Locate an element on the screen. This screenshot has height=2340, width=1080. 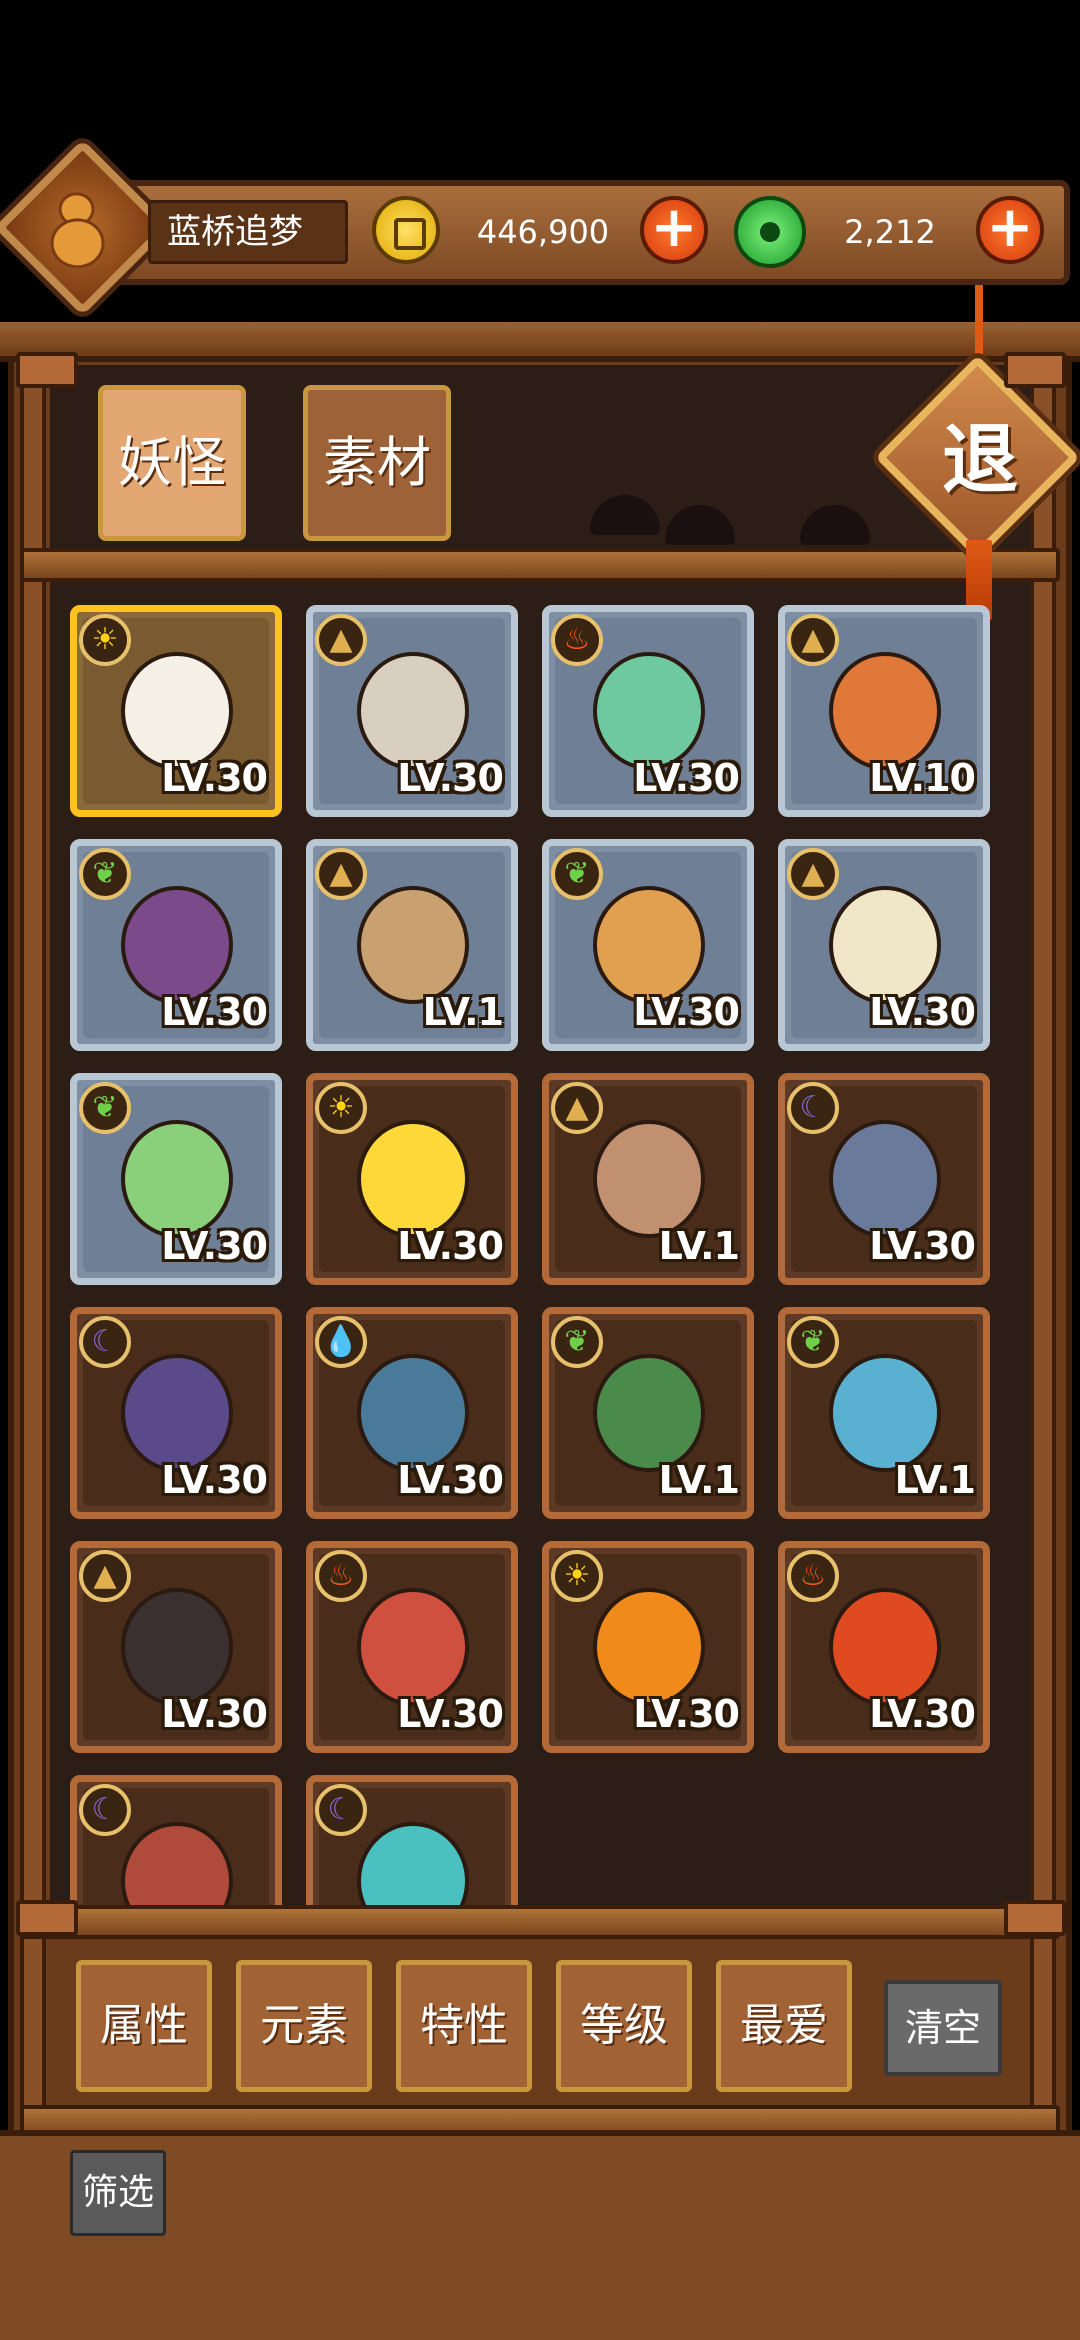
gourd-icon is located at coordinates (77, 230).